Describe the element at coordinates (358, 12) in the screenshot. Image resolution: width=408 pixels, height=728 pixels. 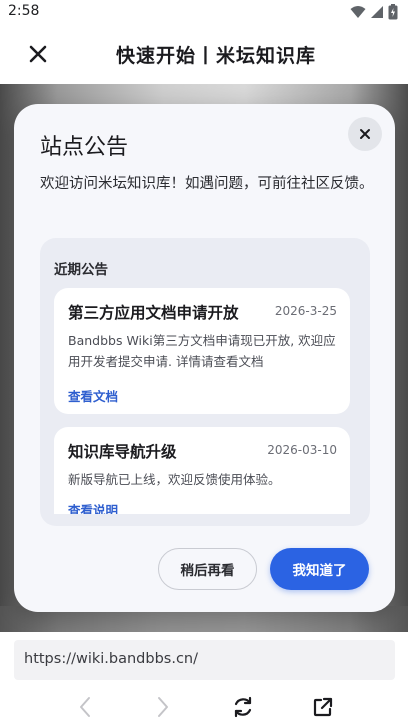
I see `wifi-icon` at that location.